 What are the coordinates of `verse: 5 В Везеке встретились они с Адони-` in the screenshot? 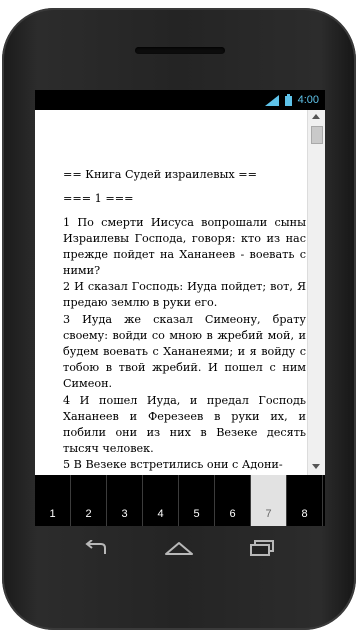 It's located at (173, 465).